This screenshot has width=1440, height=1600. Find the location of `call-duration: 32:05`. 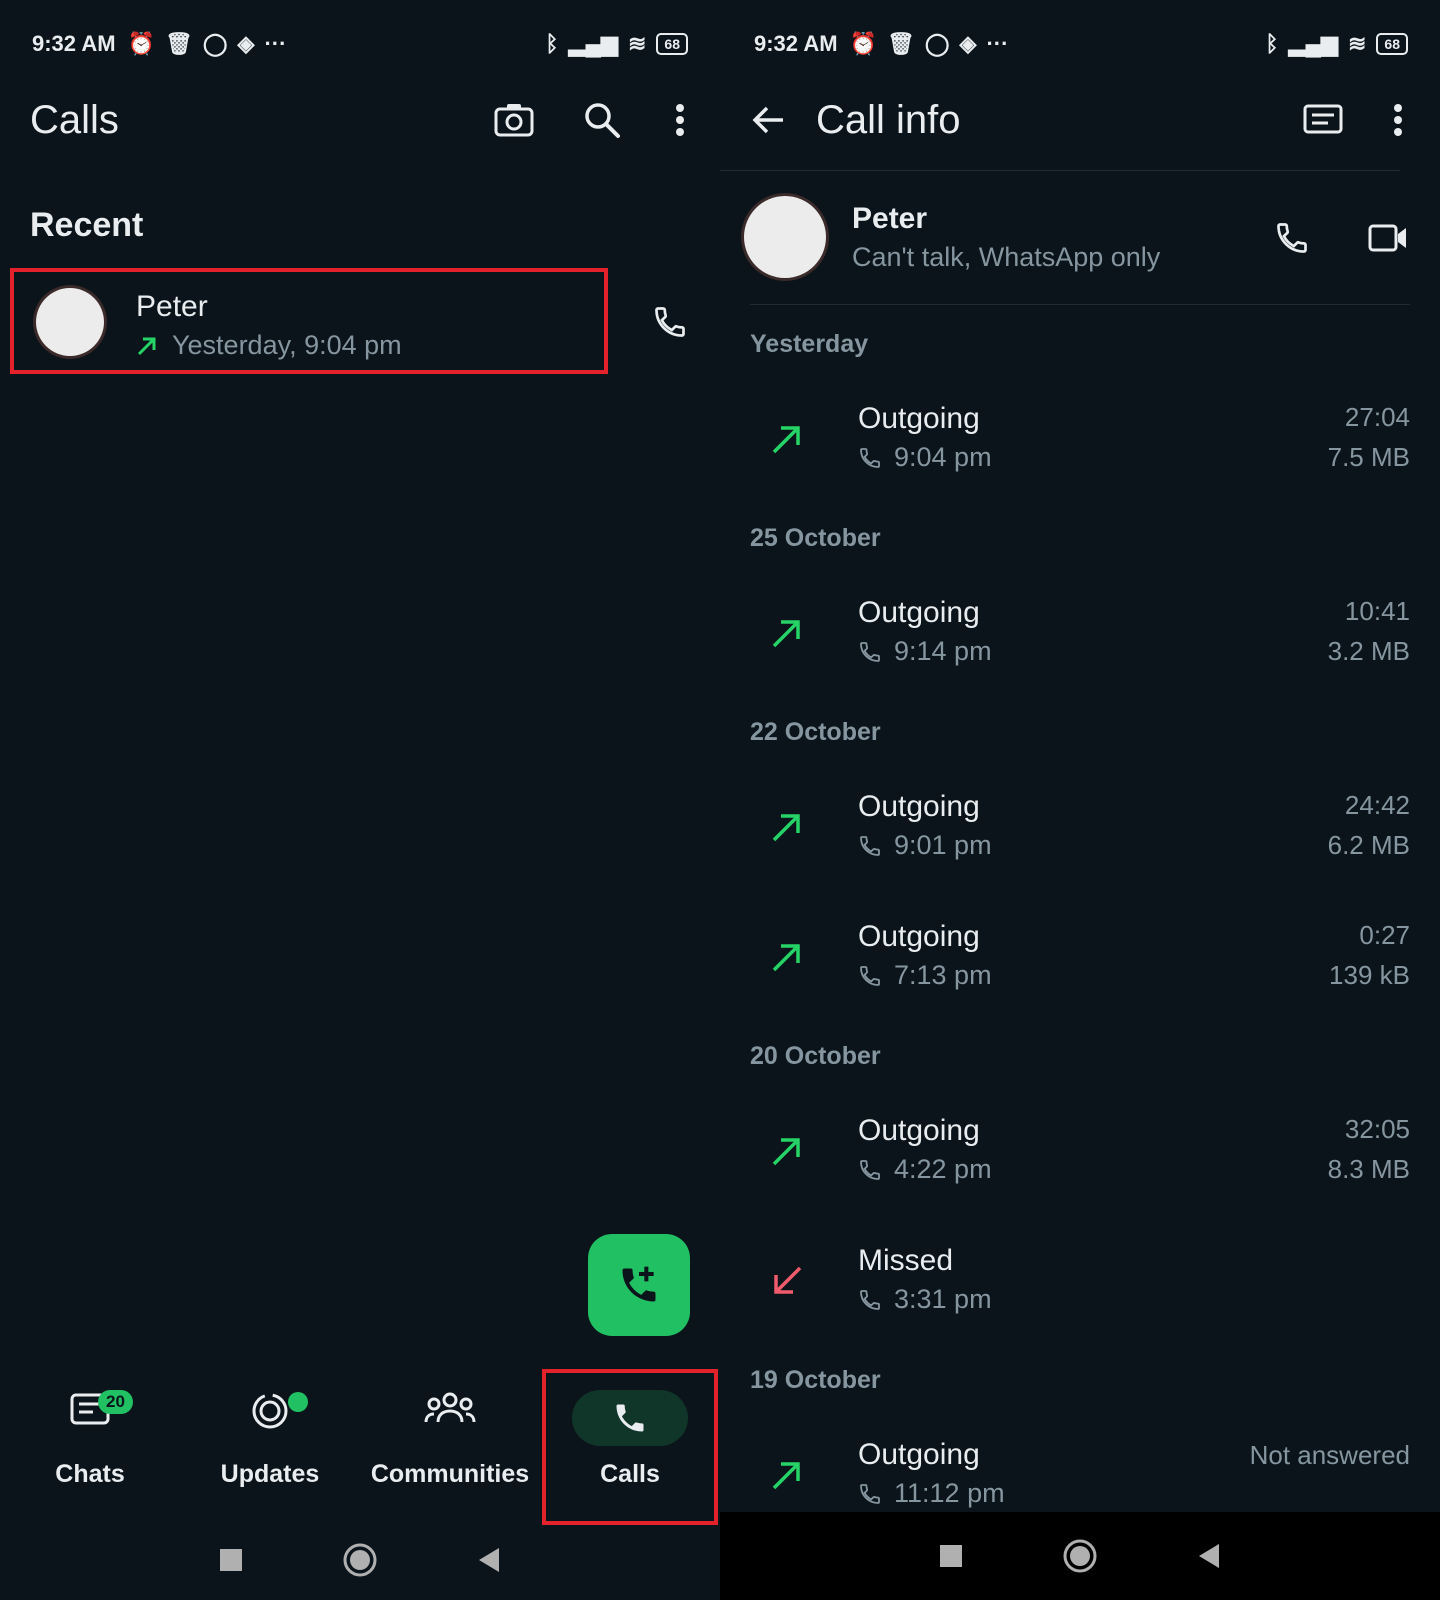

call-duration: 32:05 is located at coordinates (1377, 1129).